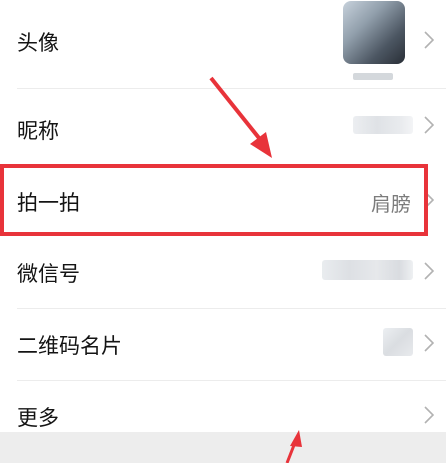  Describe the element at coordinates (383, 125) in the screenshot. I see `nickname-value-blurred` at that location.